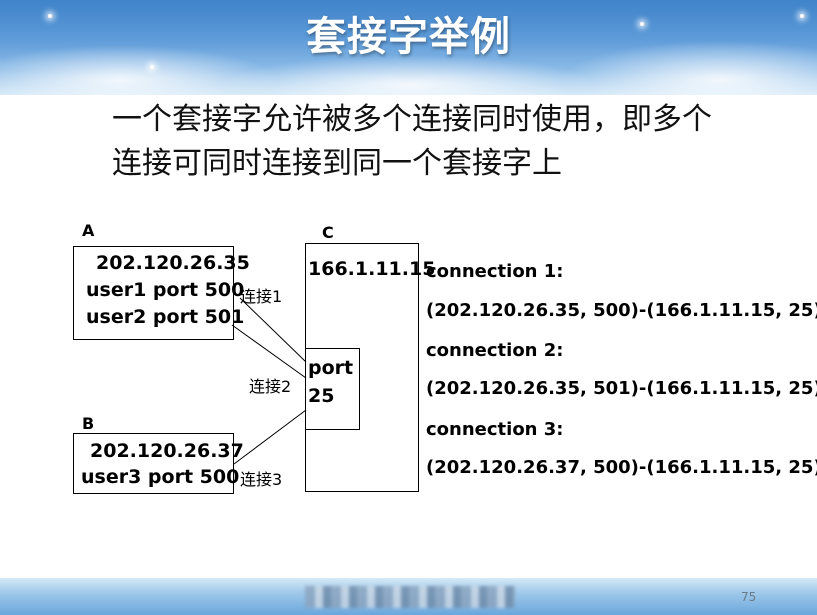 Image resolution: width=817 pixels, height=615 pixels. What do you see at coordinates (495, 429) in the screenshot?
I see `connection-3-name: connection 3:` at bounding box center [495, 429].